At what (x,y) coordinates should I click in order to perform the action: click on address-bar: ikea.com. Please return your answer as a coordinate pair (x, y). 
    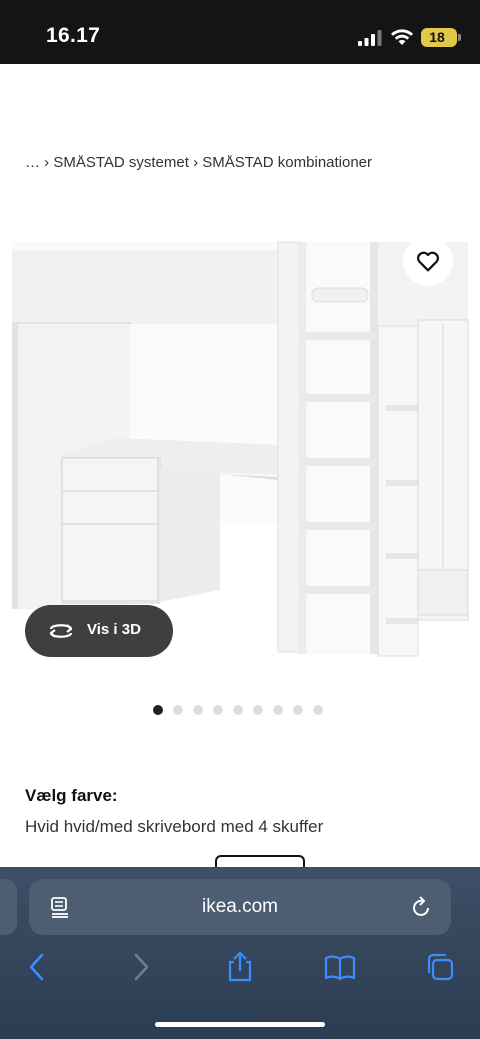
    Looking at the image, I should click on (240, 907).